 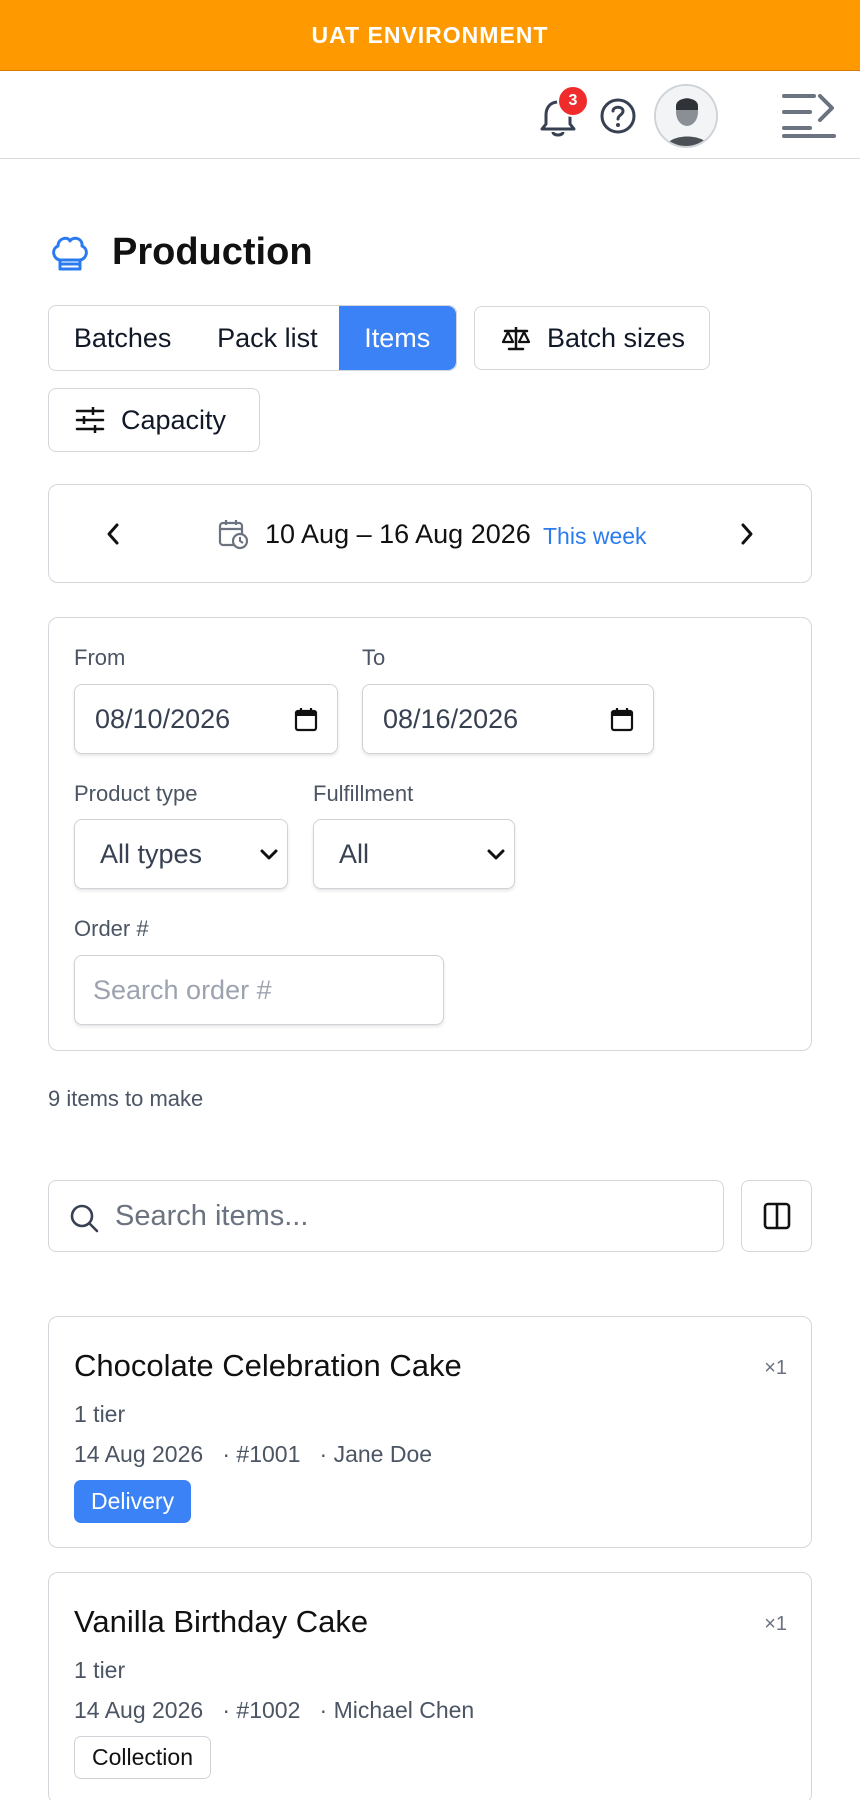 What do you see at coordinates (398, 534) in the screenshot?
I see `week-range: 10 Aug – 16 Aug 2026` at bounding box center [398, 534].